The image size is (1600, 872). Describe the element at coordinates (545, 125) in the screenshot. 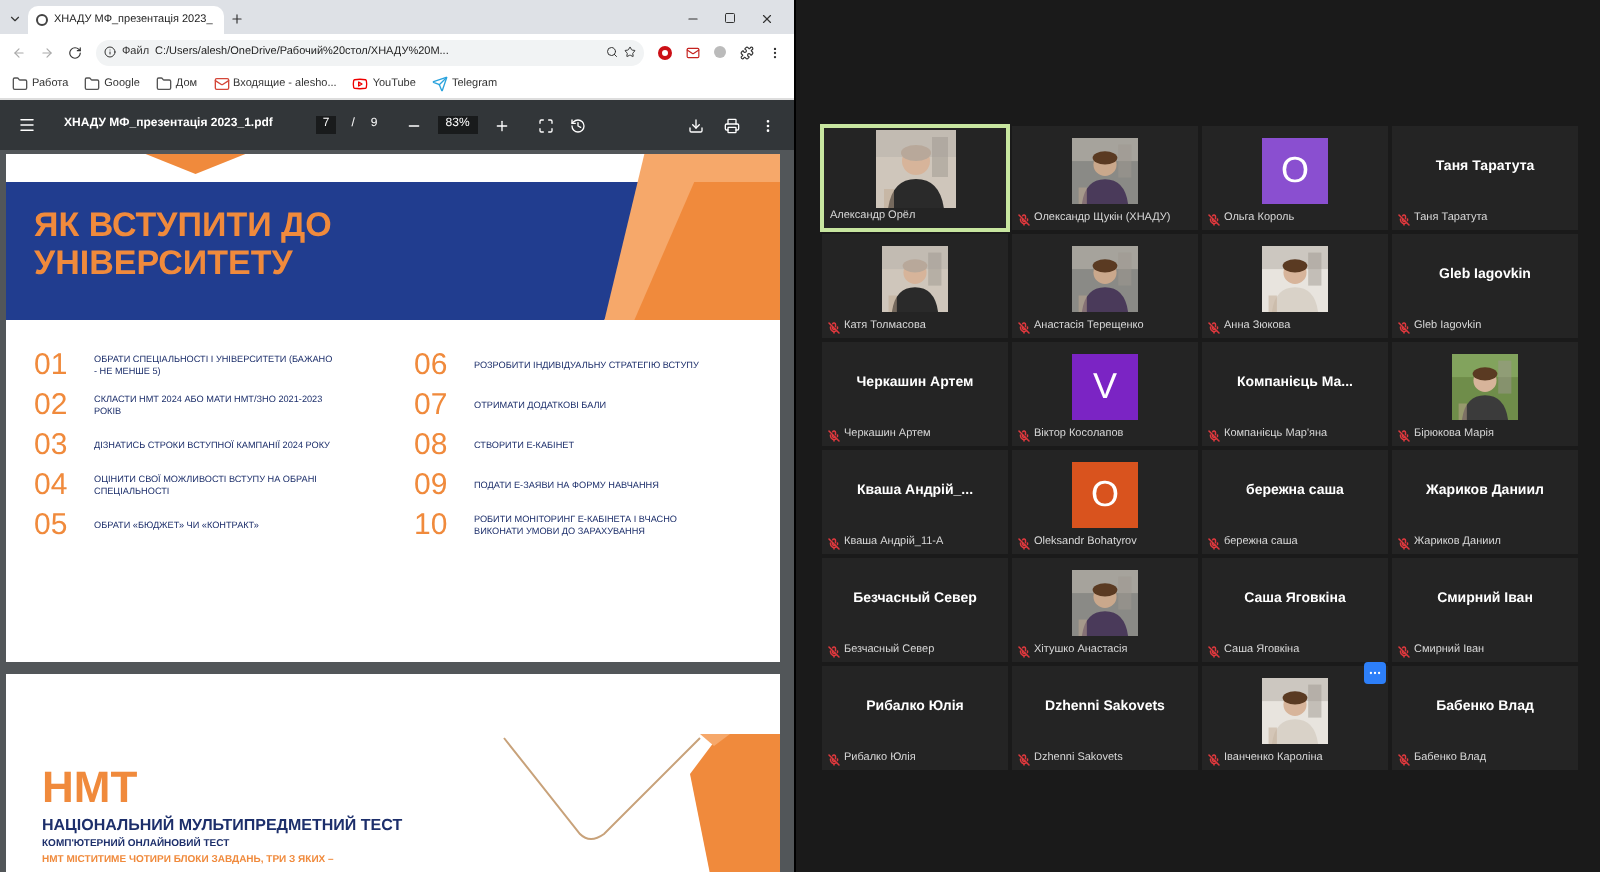

I see `fit-icon` at that location.